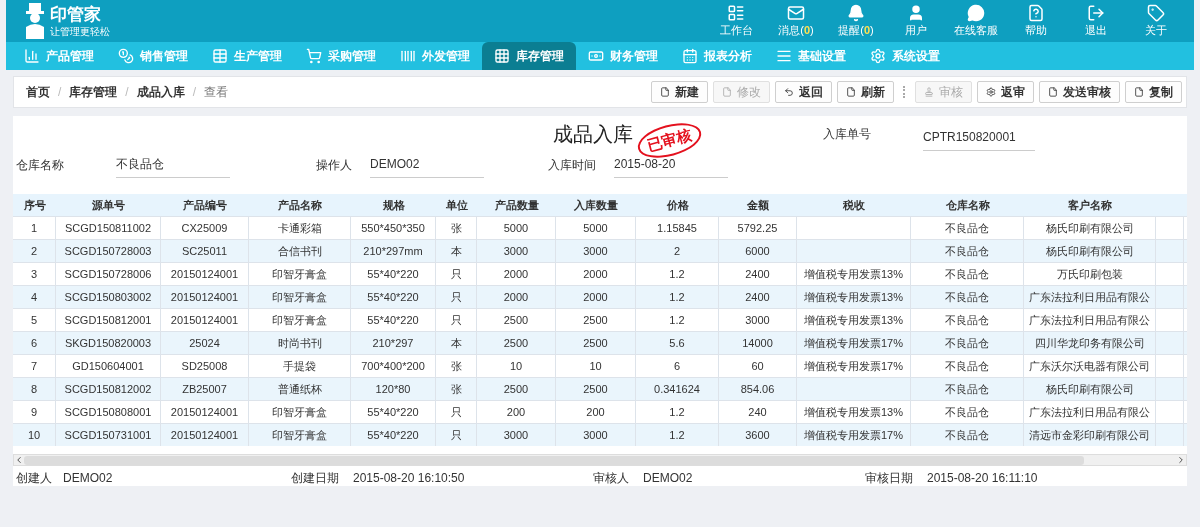 This screenshot has width=1200, height=527. Describe the element at coordinates (247, 56) in the screenshot. I see `nav-tab: 生产管理` at that location.